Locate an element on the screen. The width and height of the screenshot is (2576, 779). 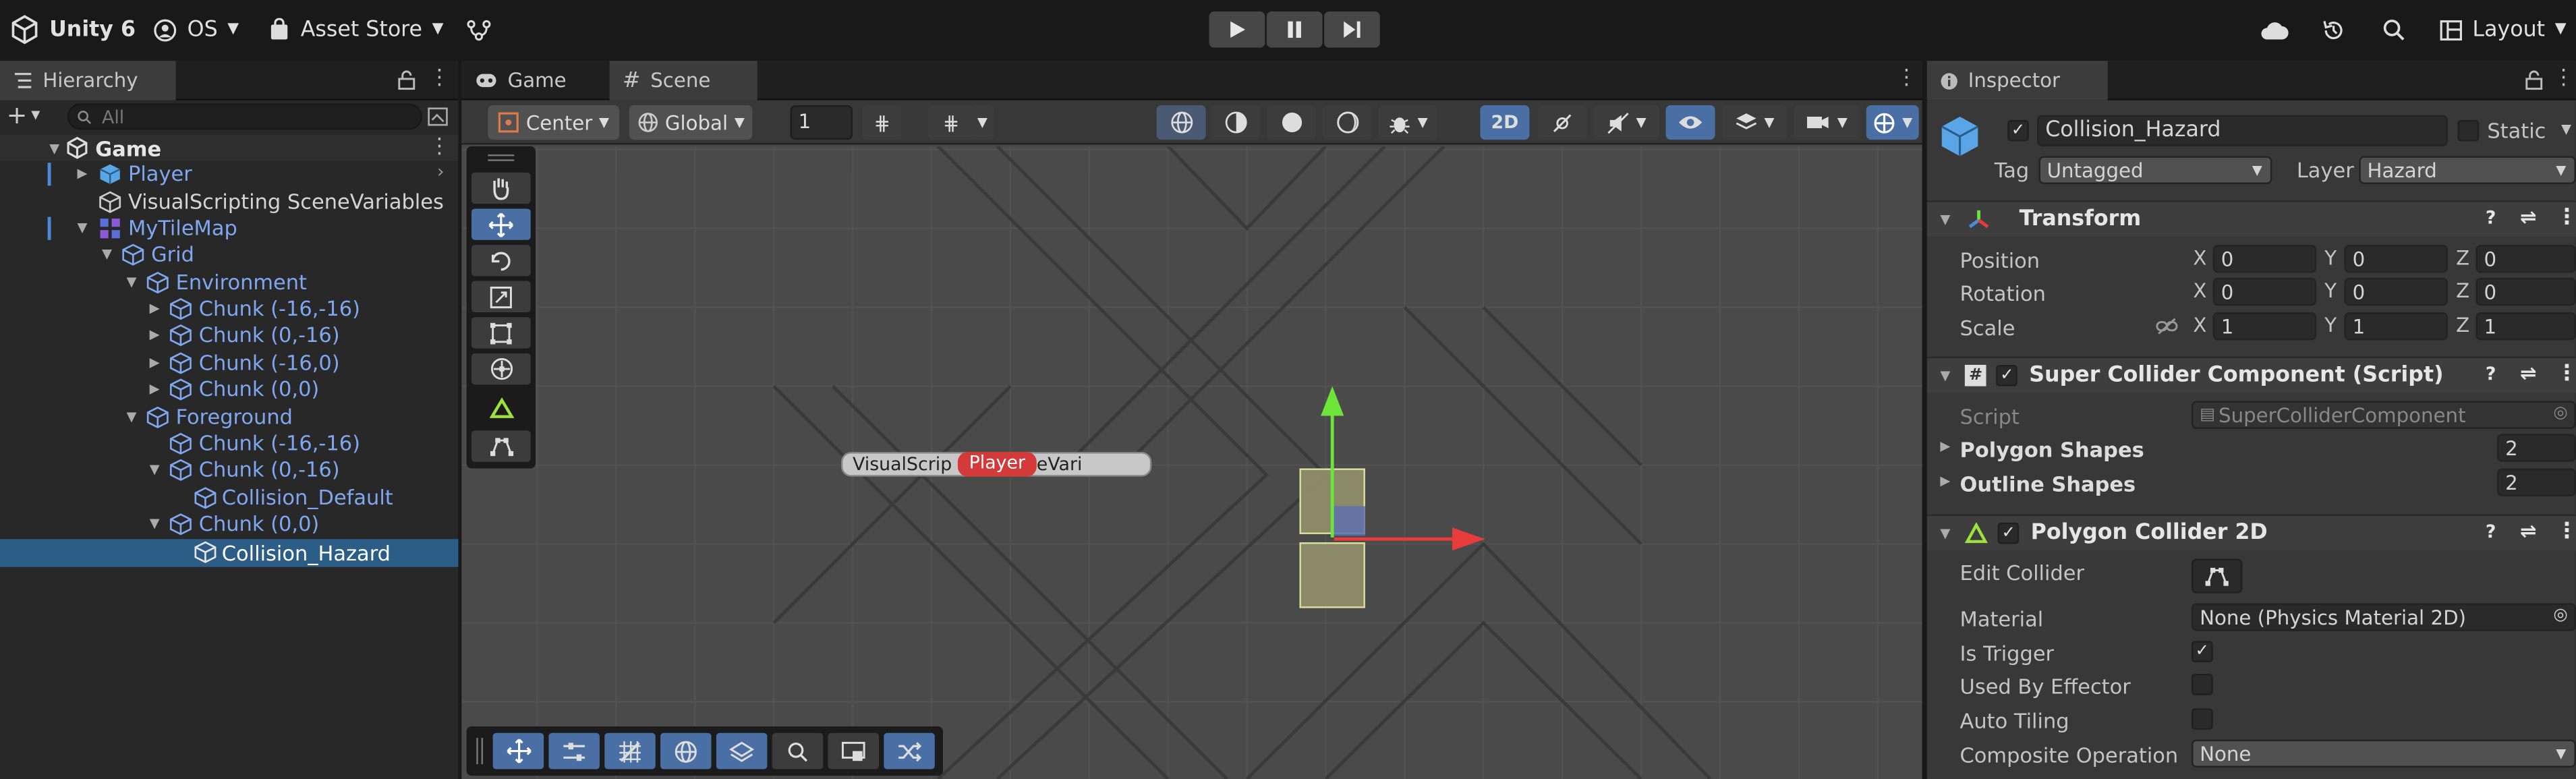
collider-tile-bottom is located at coordinates (1332, 575).